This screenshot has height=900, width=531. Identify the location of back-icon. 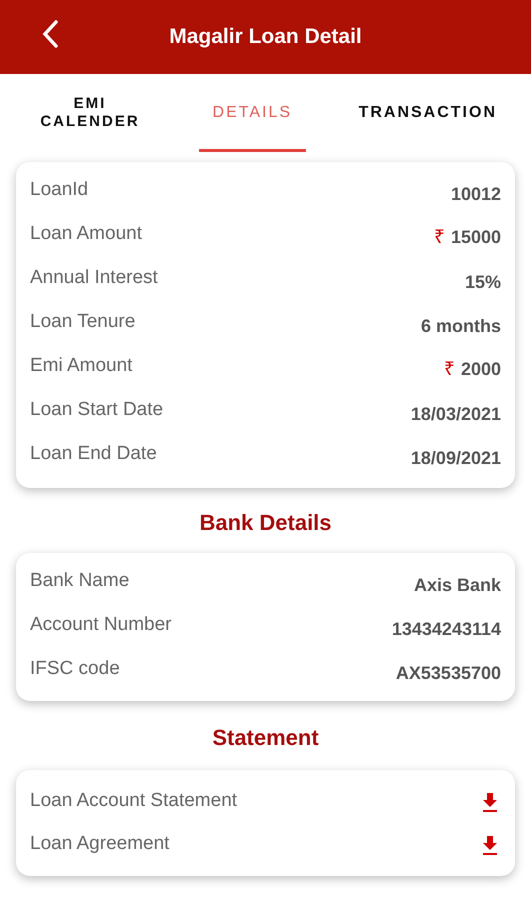
(50, 34).